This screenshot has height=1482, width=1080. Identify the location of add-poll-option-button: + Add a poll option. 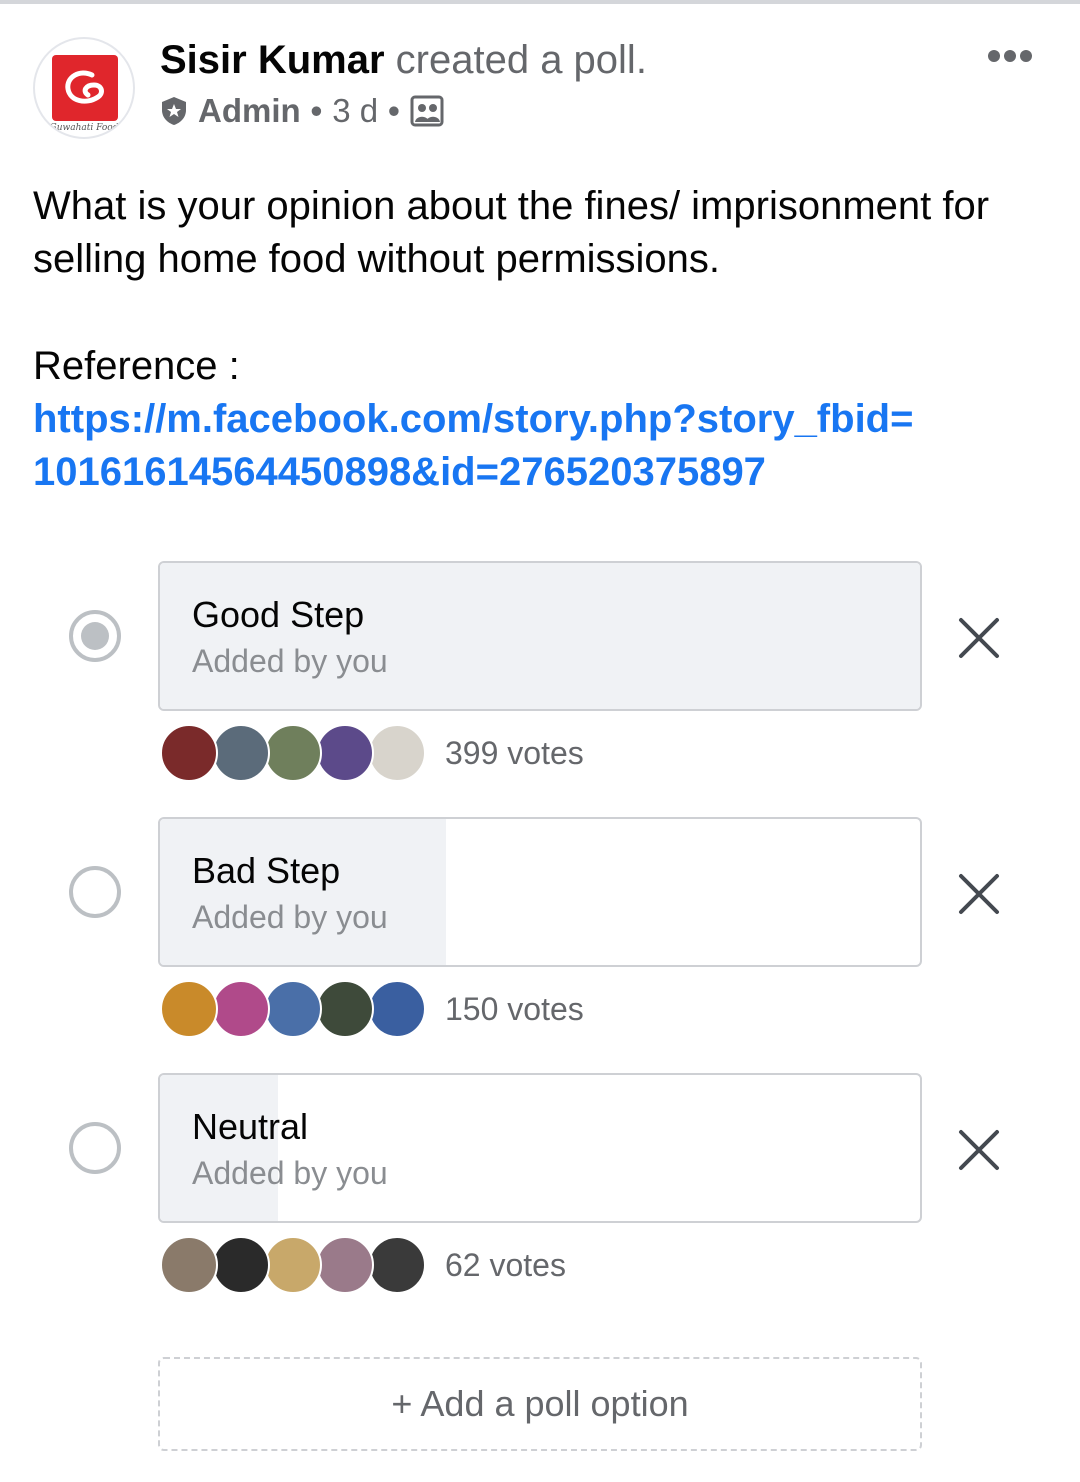
(540, 1404).